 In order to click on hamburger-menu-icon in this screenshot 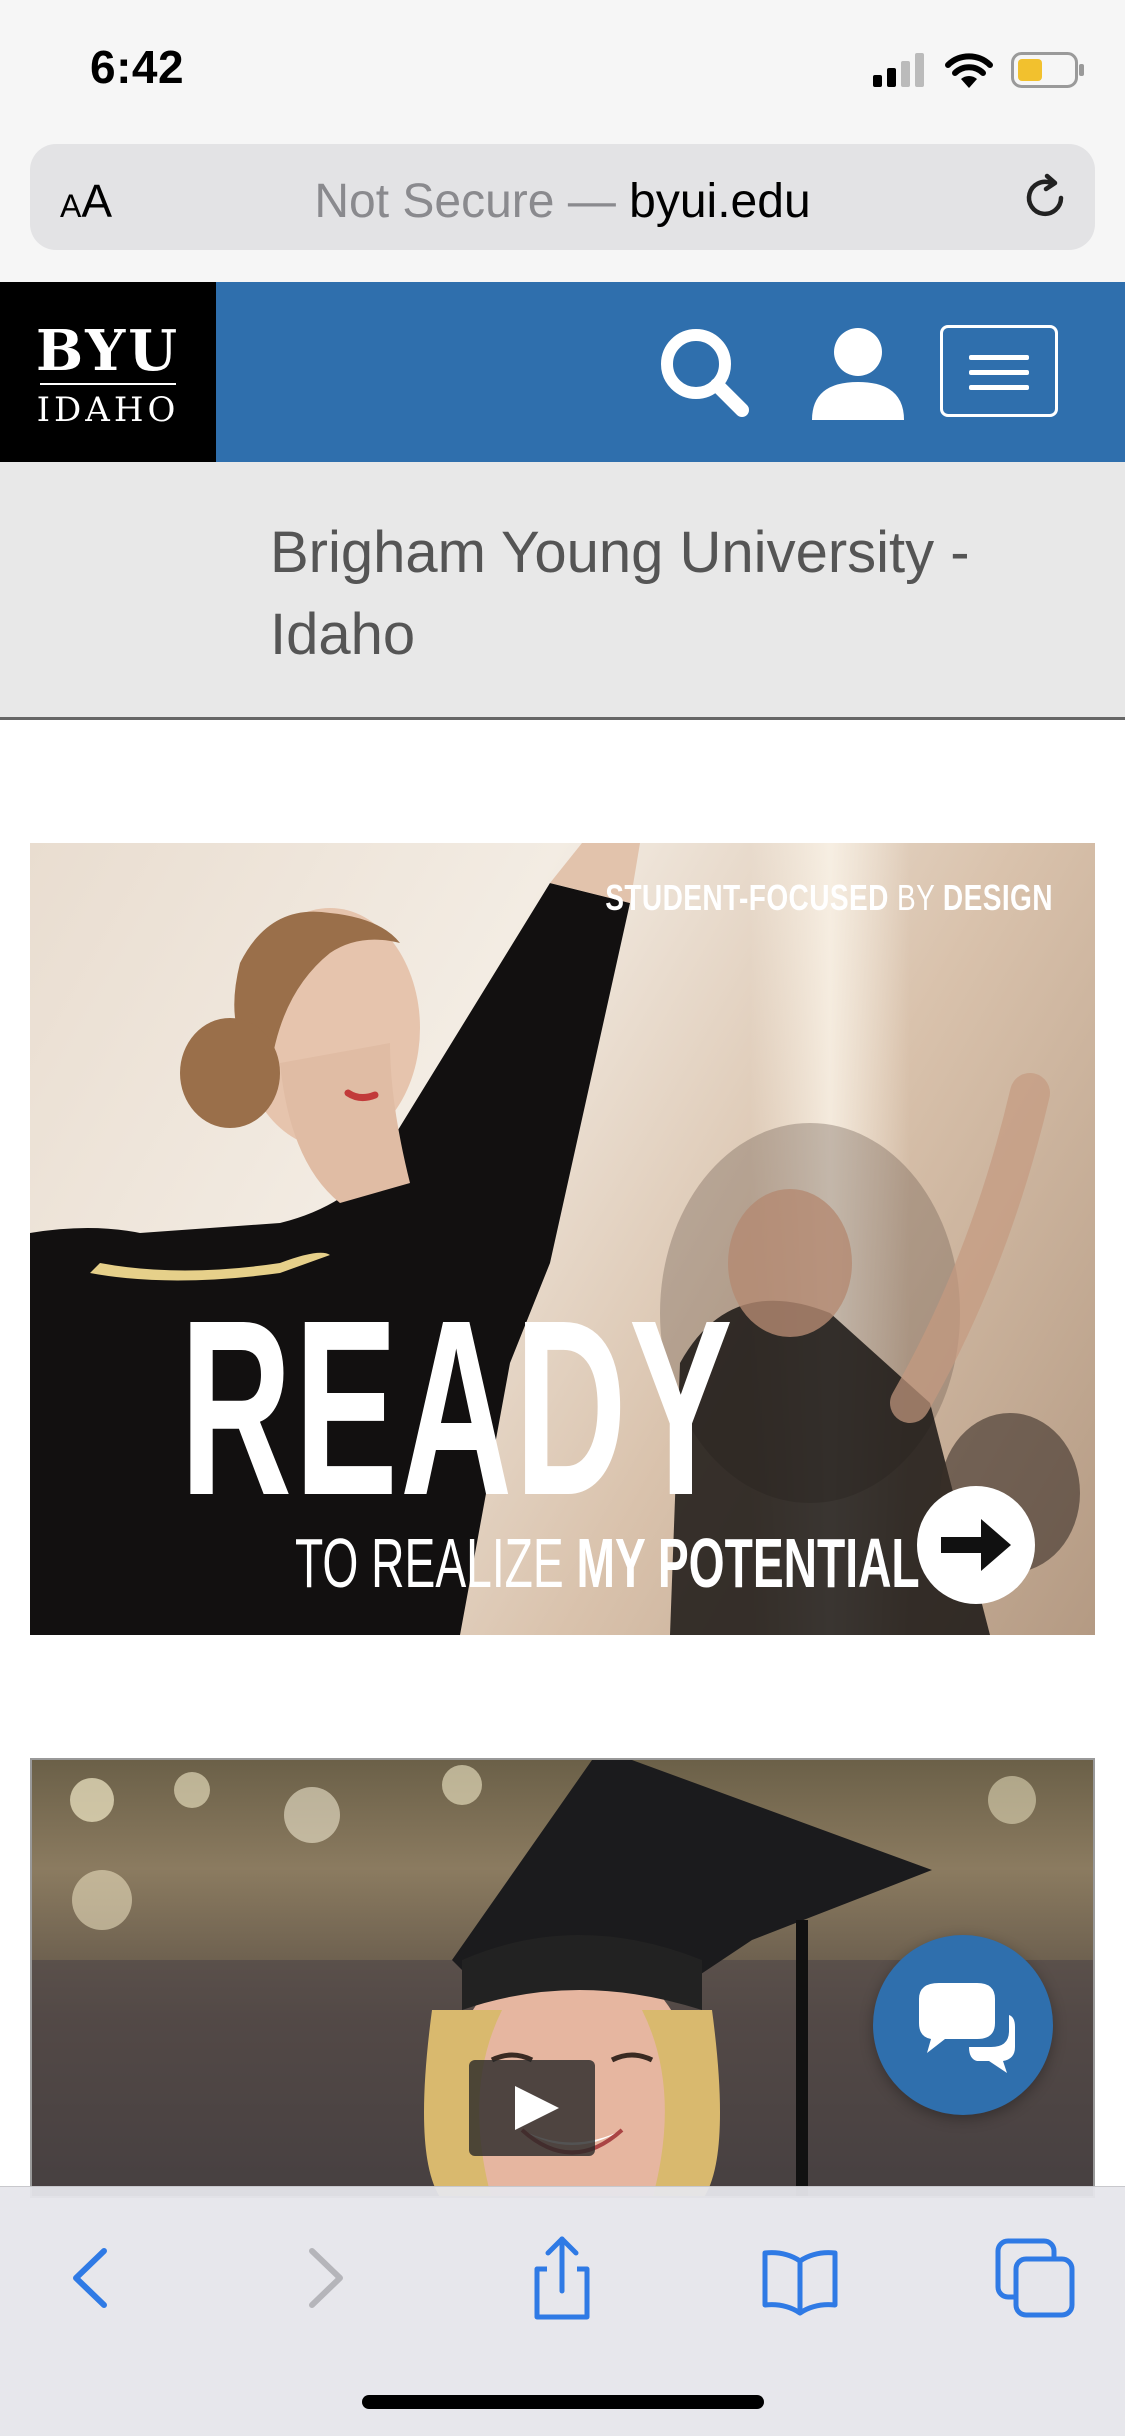, I will do `click(999, 371)`.